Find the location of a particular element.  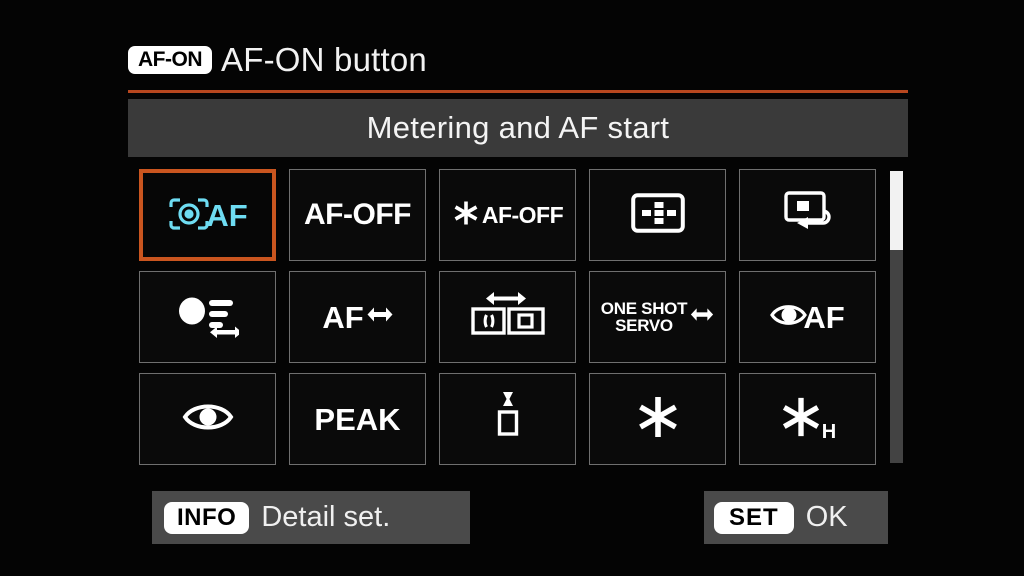

set-button-badge: SET is located at coordinates (754, 517).